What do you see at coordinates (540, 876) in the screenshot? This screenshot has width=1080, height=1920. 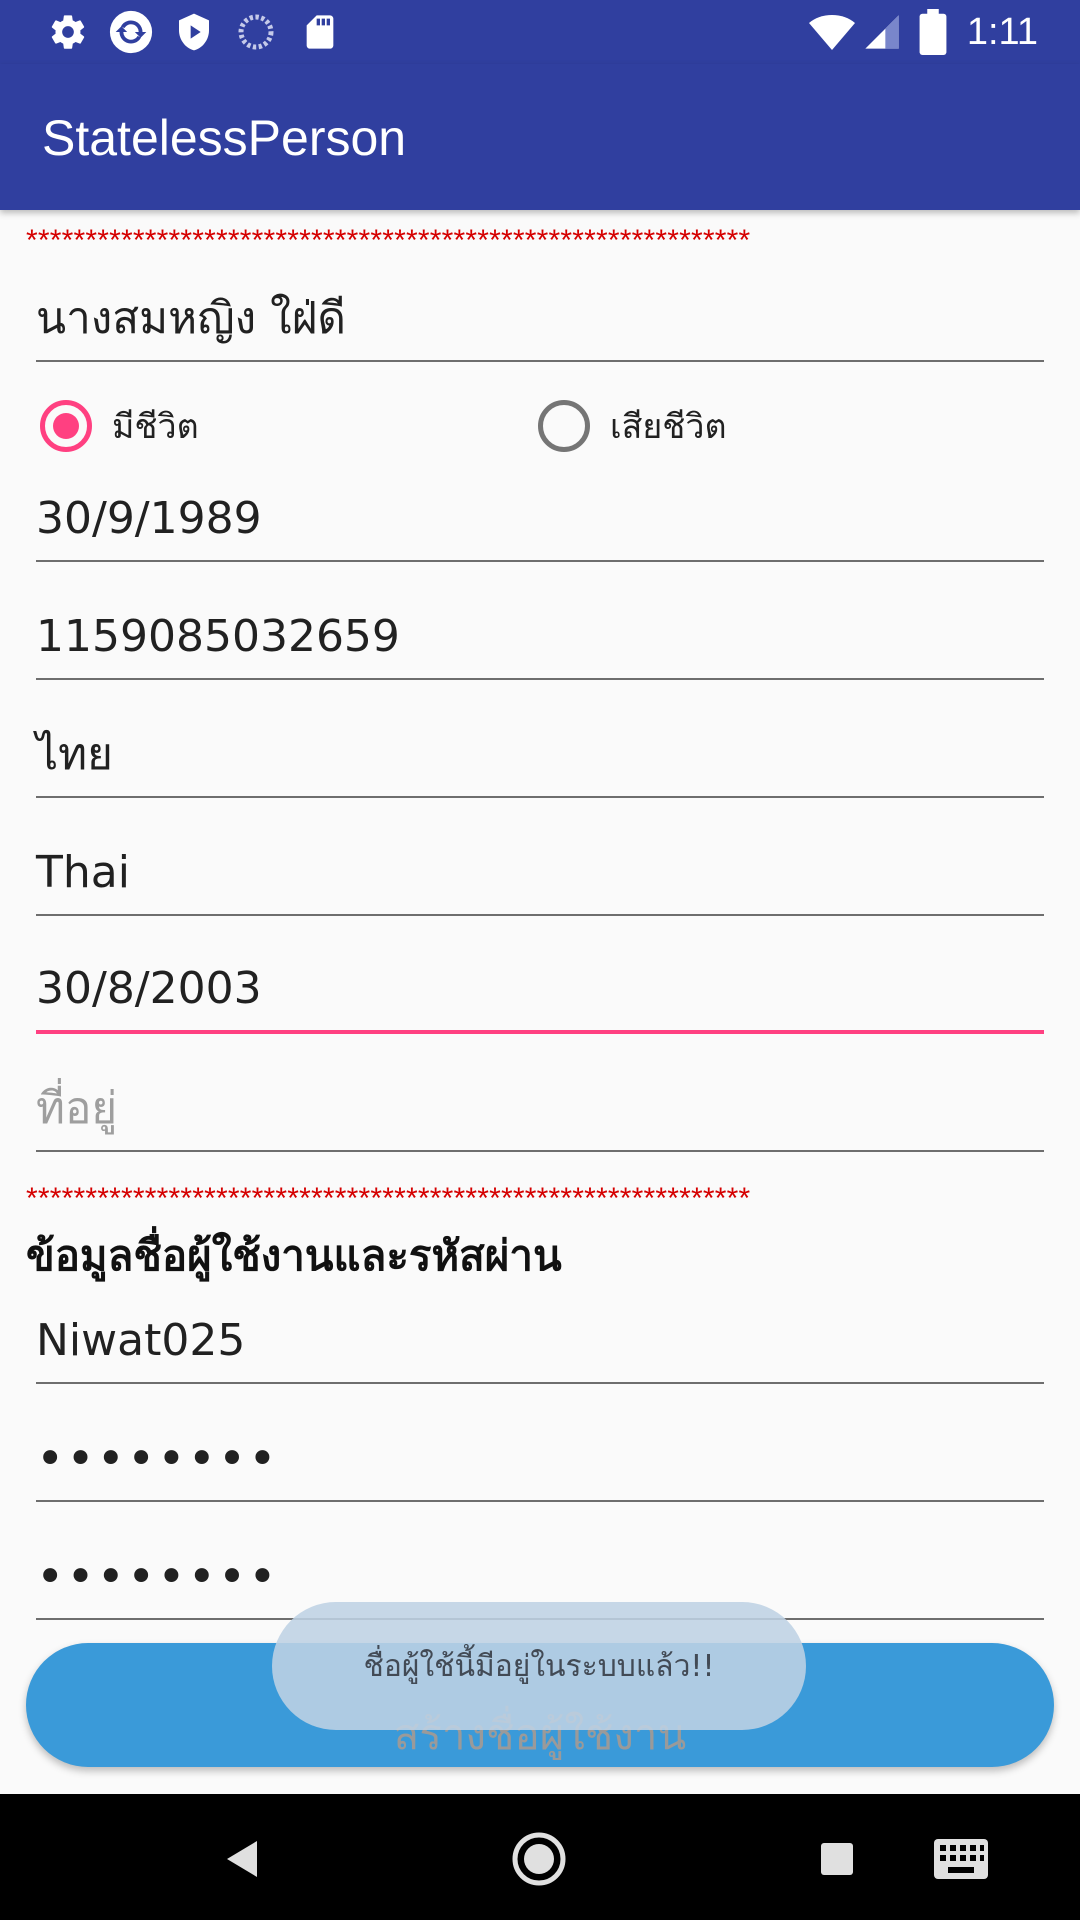 I see `nationality-english-field: Thai` at bounding box center [540, 876].